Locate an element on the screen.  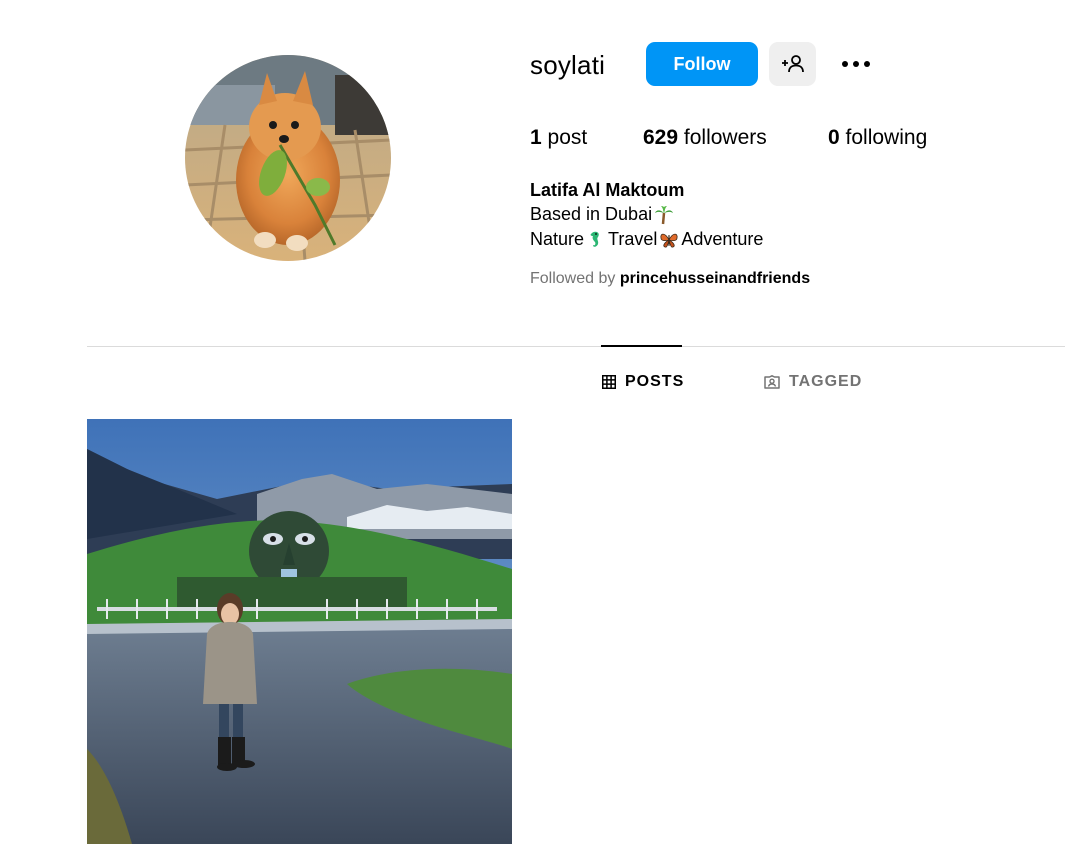
suggested-users-button is located at coordinates (792, 64).